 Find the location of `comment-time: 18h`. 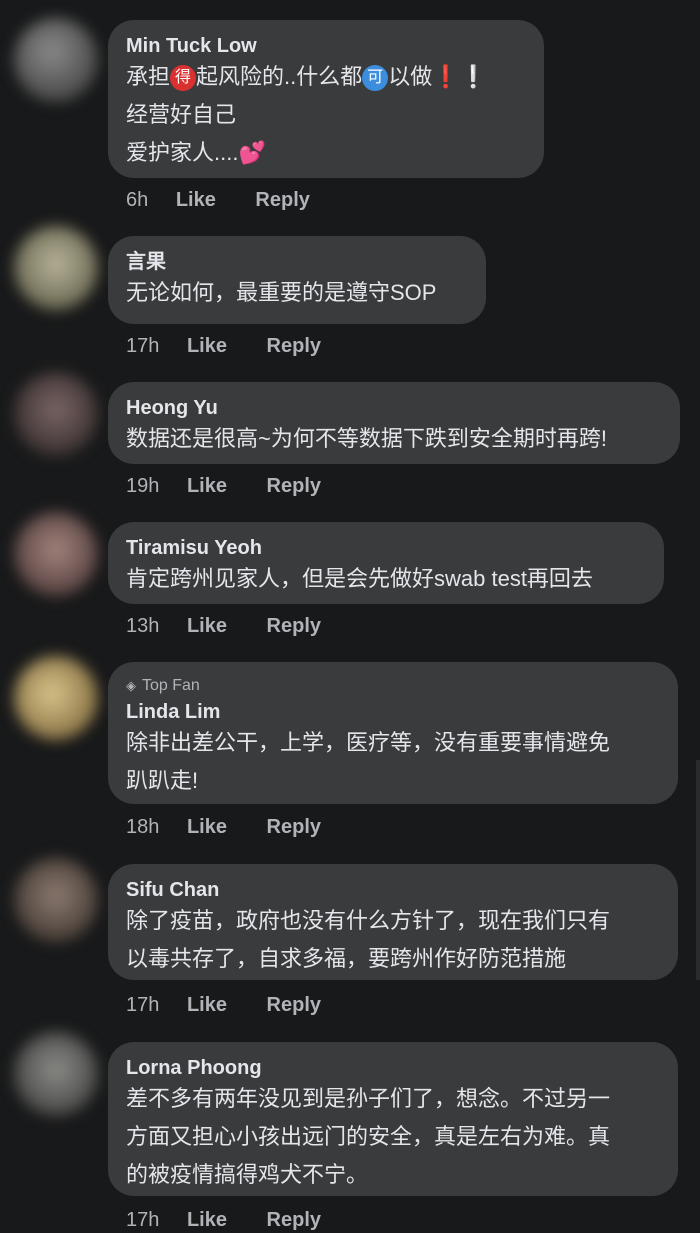

comment-time: 18h is located at coordinates (142, 827).